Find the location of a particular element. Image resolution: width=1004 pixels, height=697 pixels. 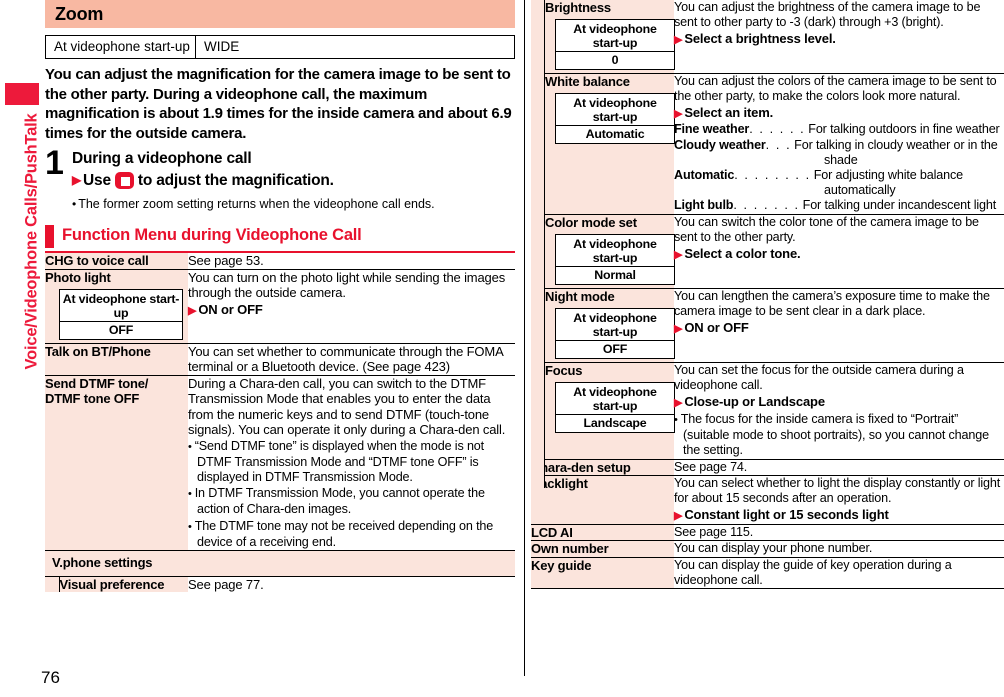

row-desc: See page 115. is located at coordinates (839, 533).